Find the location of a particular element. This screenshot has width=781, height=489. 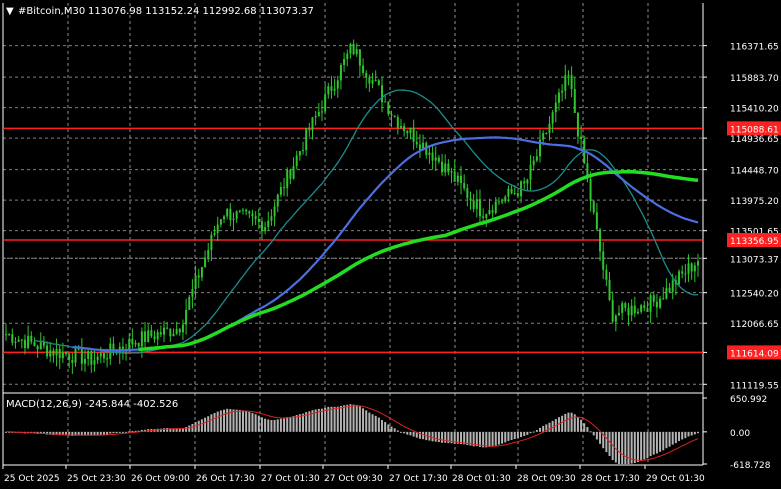

dropdown-arrow-icon: ▼ is located at coordinates (10, 11).